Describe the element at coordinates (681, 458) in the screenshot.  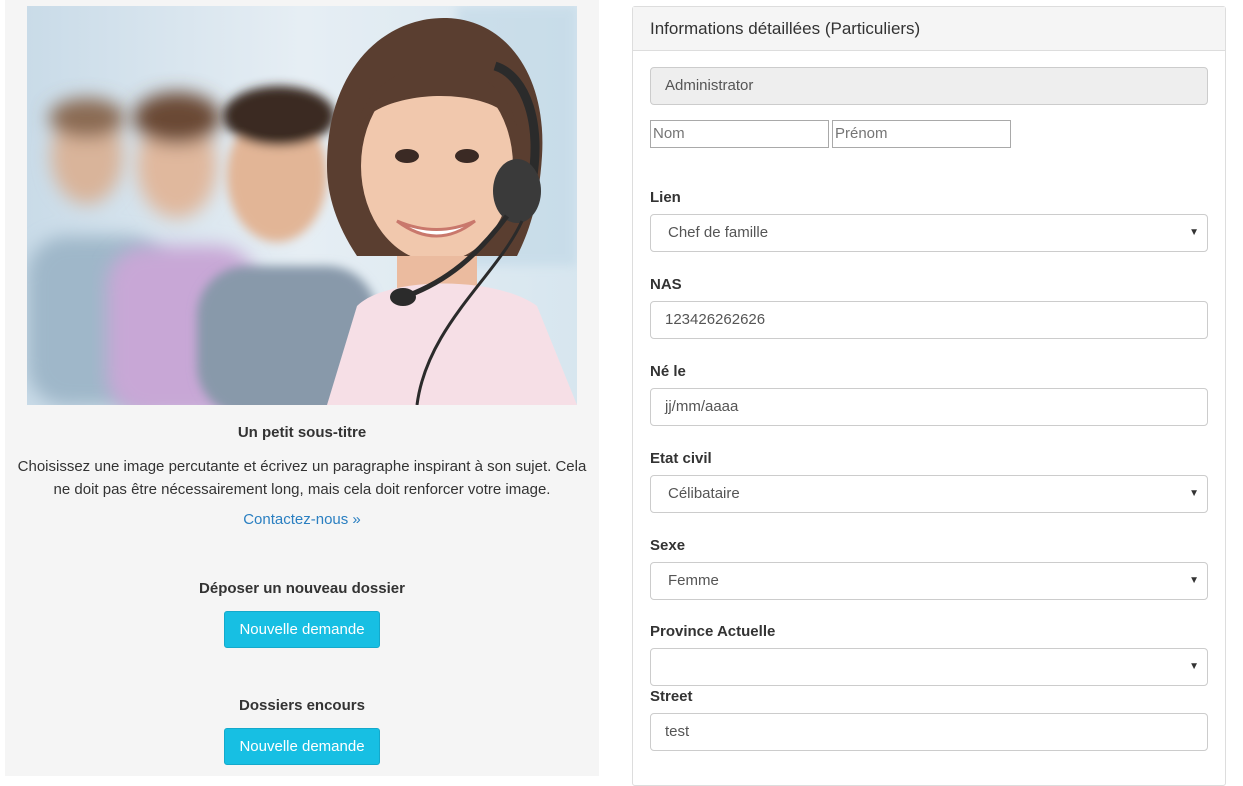
I see `etat-civil-label: Etat civil` at that location.